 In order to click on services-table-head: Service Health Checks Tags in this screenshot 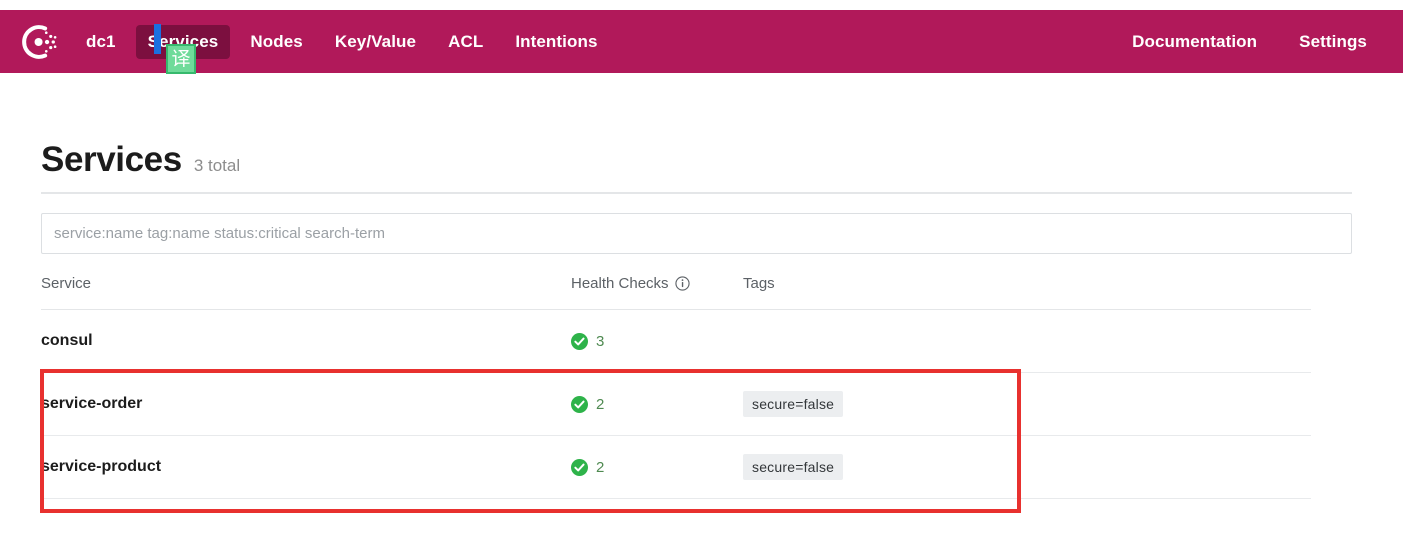, I will do `click(676, 292)`.